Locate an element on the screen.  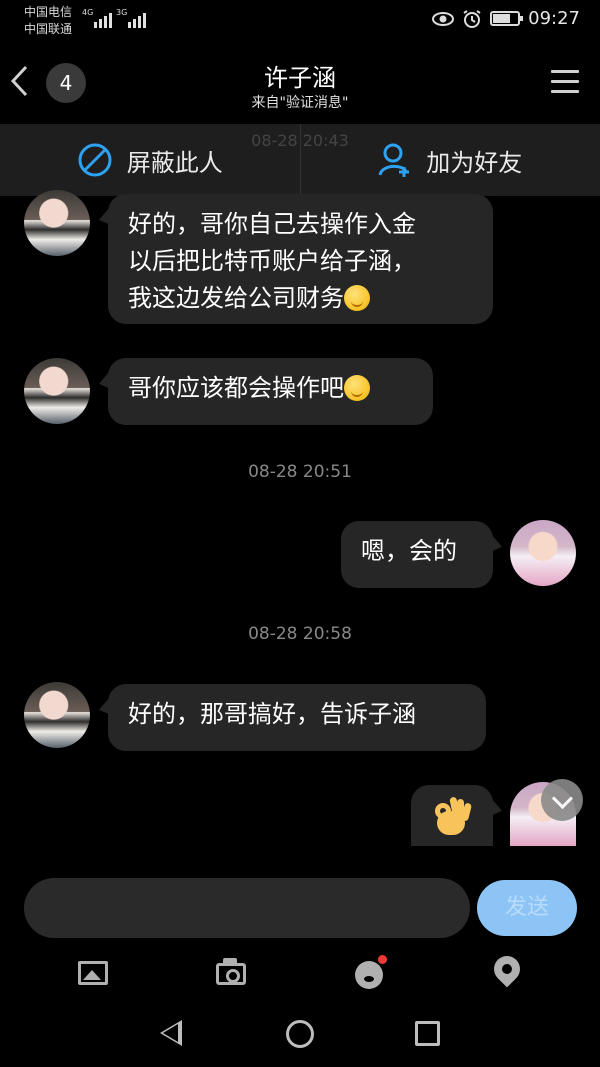
home-circle-icon is located at coordinates (300, 1034).